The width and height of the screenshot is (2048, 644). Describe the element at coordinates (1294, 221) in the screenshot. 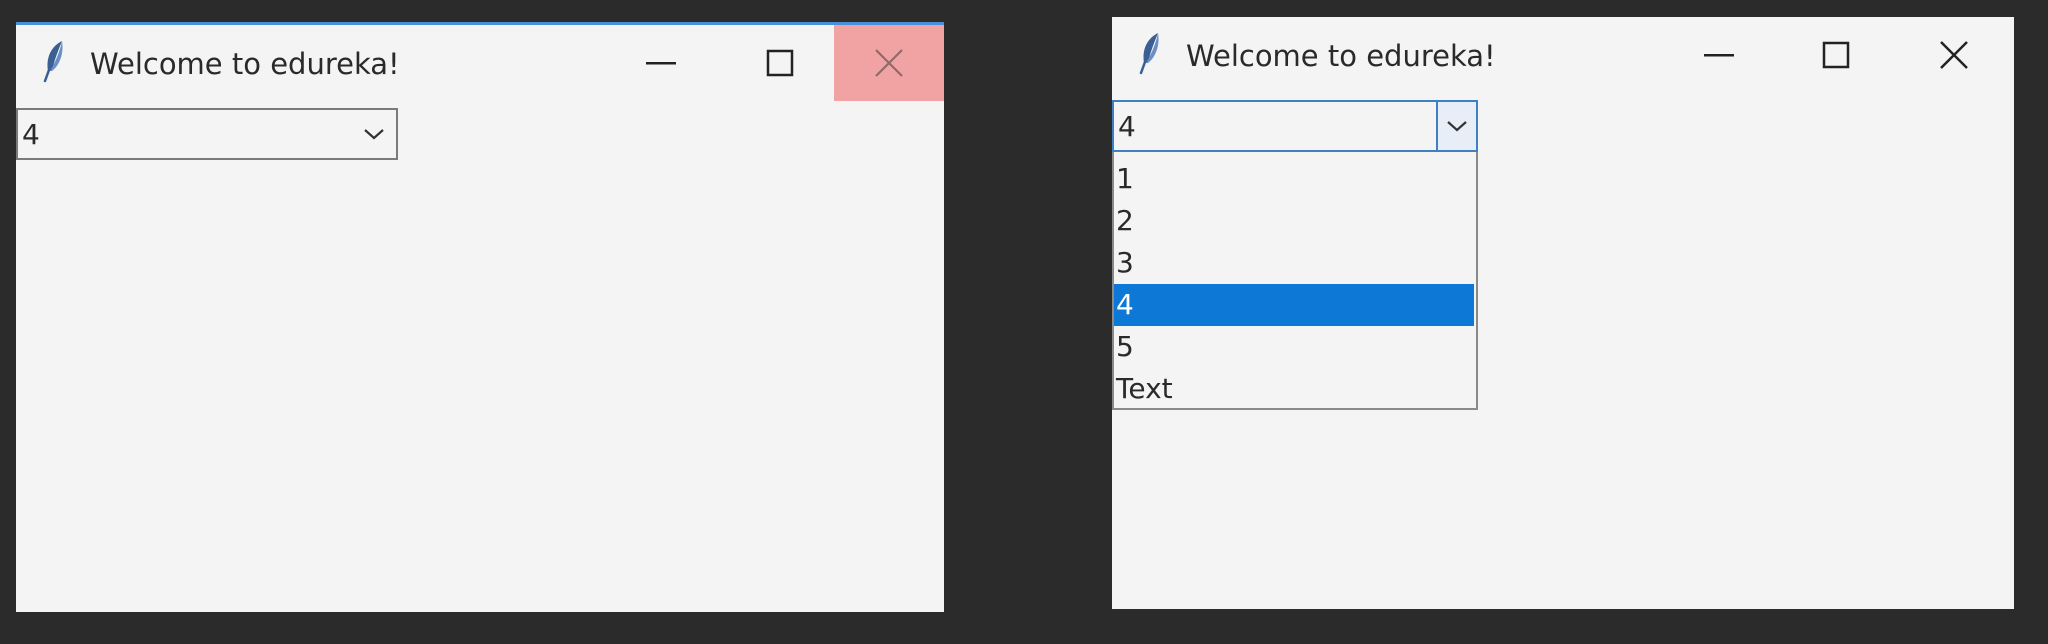

I see `dropdown-option-2: 2` at that location.